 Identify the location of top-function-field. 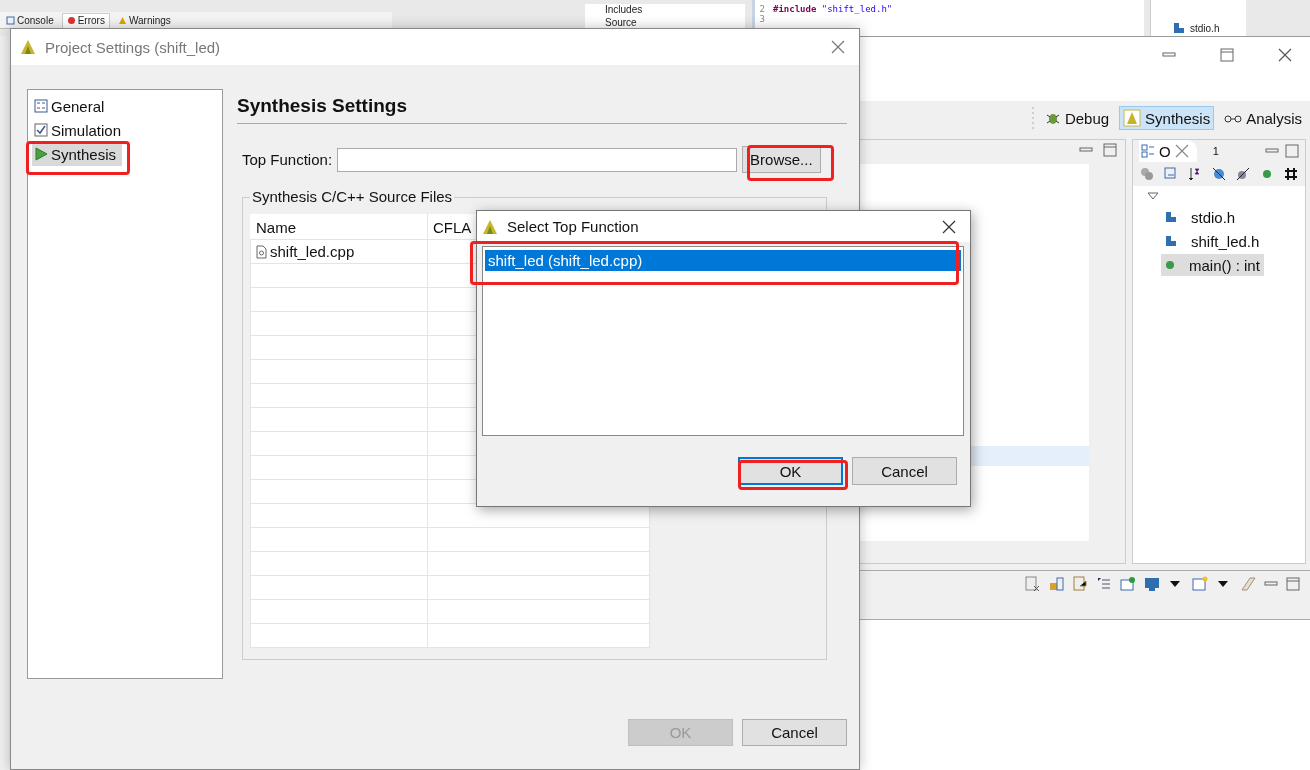
(537, 159).